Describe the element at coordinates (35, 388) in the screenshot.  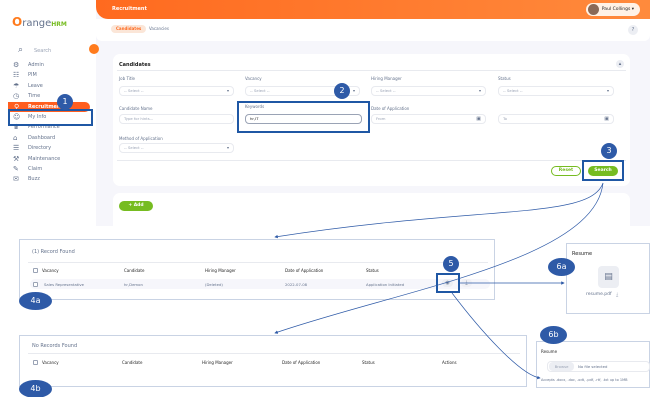
I see `callout-4b: 4b` at that location.